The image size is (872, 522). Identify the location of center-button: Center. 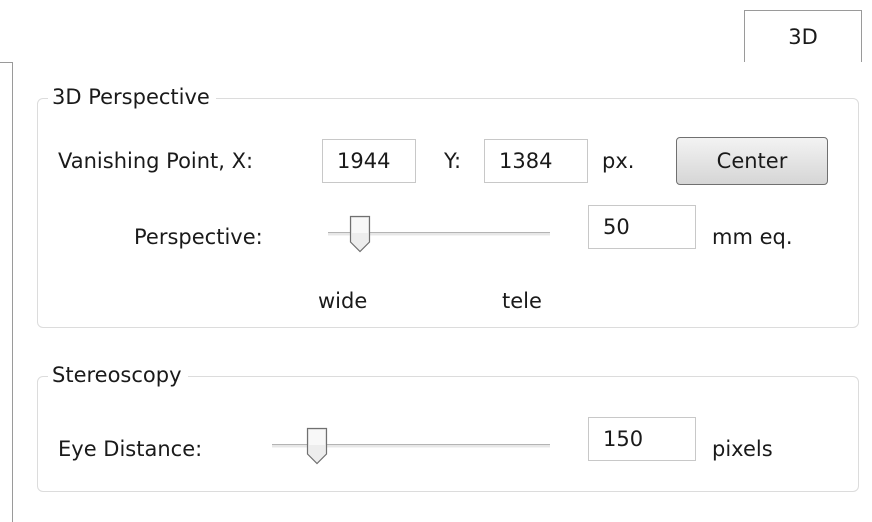
(752, 161).